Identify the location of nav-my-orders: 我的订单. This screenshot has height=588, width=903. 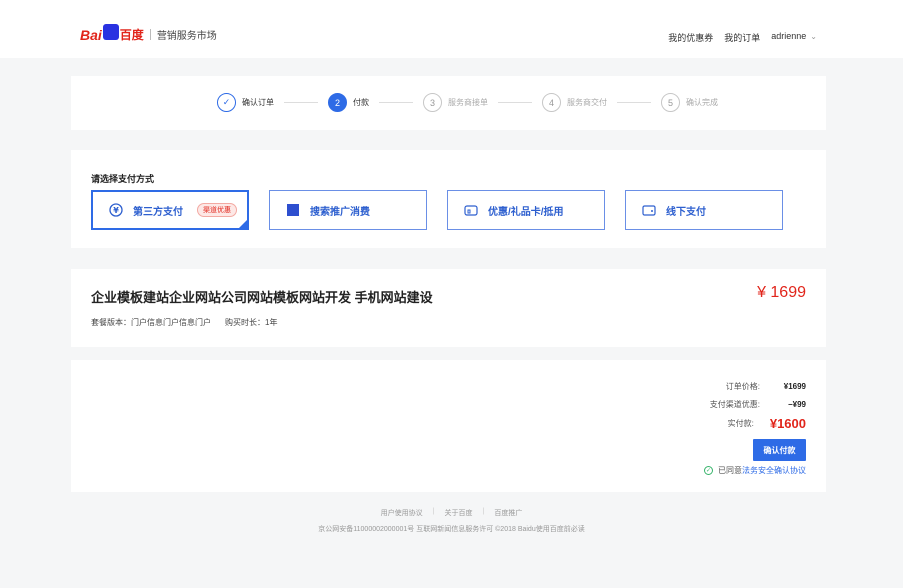
(742, 37).